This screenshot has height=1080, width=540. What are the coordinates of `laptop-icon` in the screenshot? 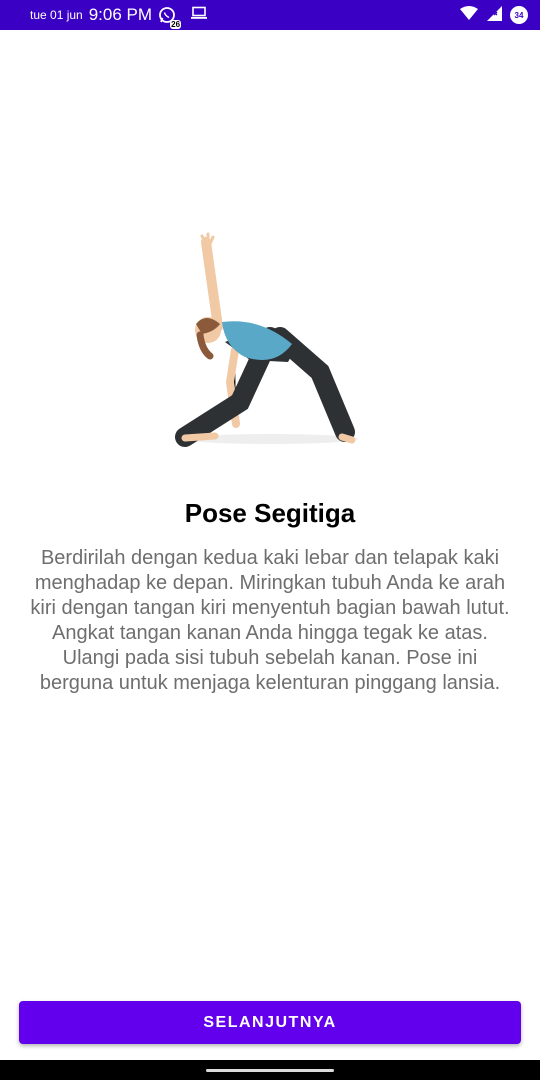 It's located at (199, 15).